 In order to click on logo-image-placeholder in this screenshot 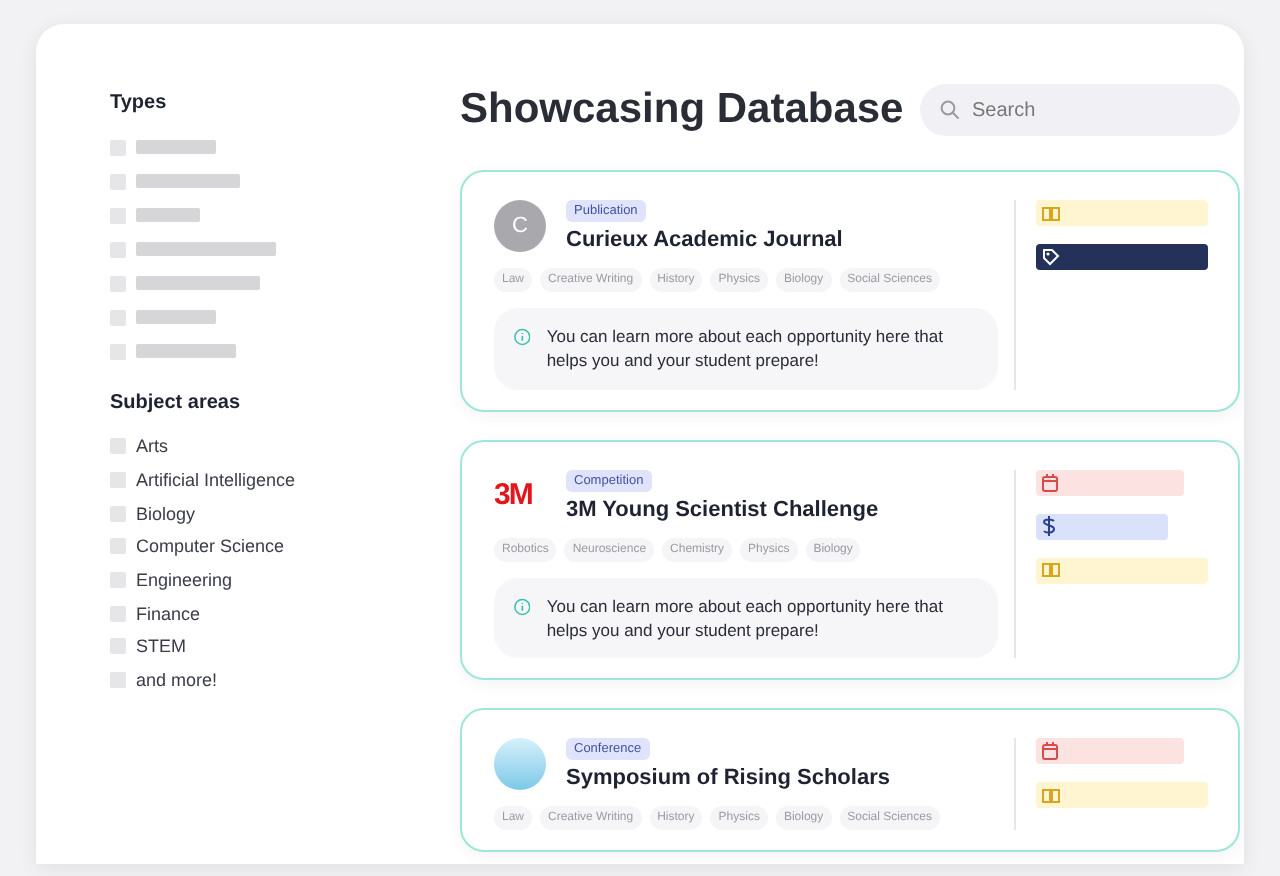, I will do `click(520, 764)`.